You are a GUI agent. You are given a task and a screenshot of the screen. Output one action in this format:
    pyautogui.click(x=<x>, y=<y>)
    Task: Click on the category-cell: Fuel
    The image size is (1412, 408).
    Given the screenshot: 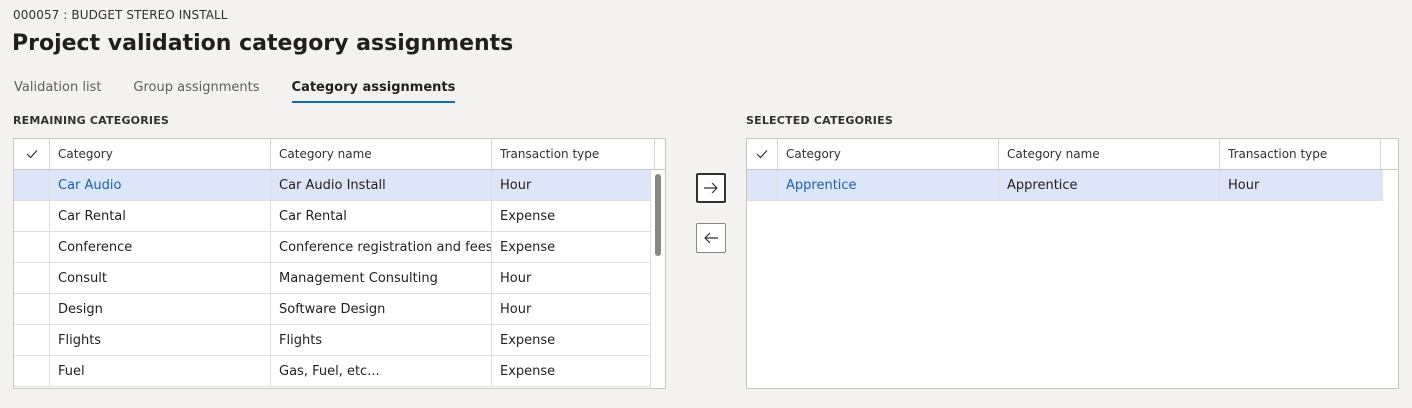 What is the action you would take?
    pyautogui.click(x=160, y=371)
    